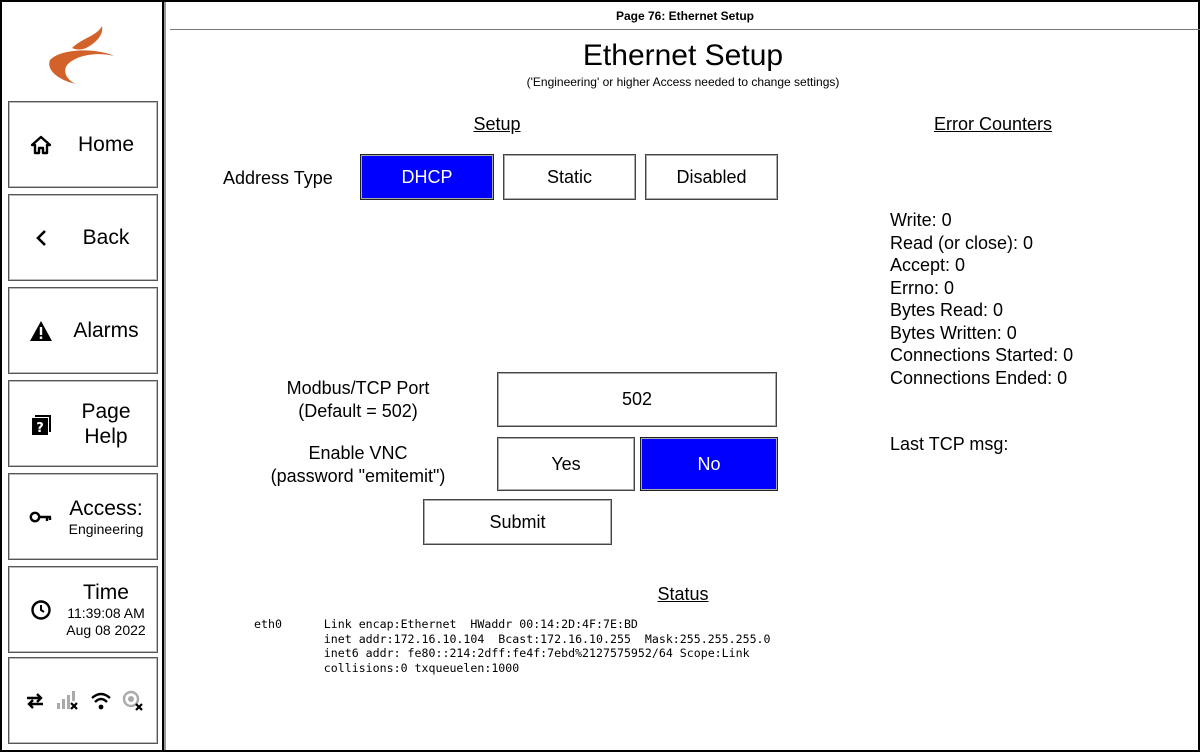 Image resolution: width=1200 pixels, height=752 pixels. Describe the element at coordinates (982, 355) in the screenshot. I see `counter-connections-started: Connections Started: 0` at that location.